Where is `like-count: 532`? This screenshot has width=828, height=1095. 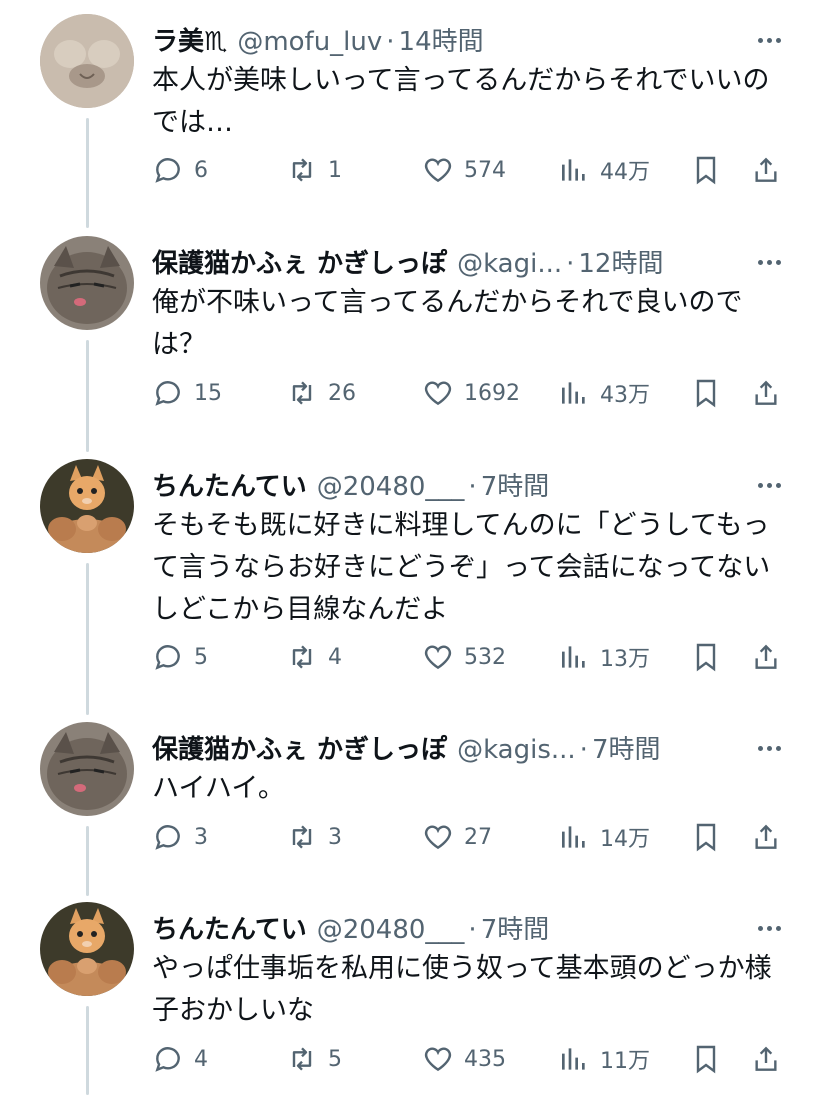
like-count: 532 is located at coordinates (485, 657).